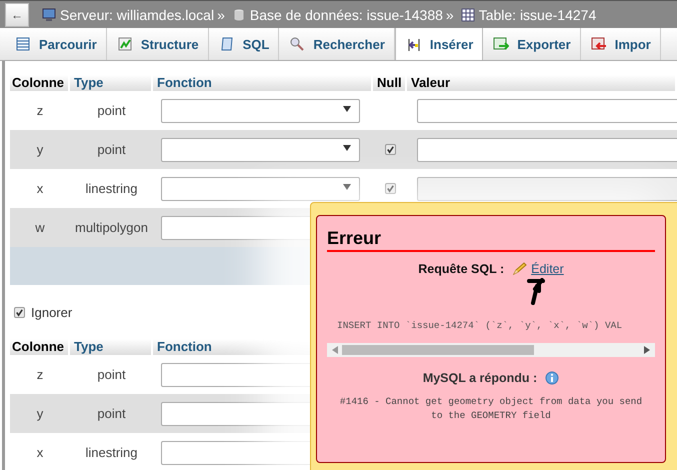 Image resolution: width=677 pixels, height=470 pixels. What do you see at coordinates (501, 44) in the screenshot?
I see `export-icon` at bounding box center [501, 44].